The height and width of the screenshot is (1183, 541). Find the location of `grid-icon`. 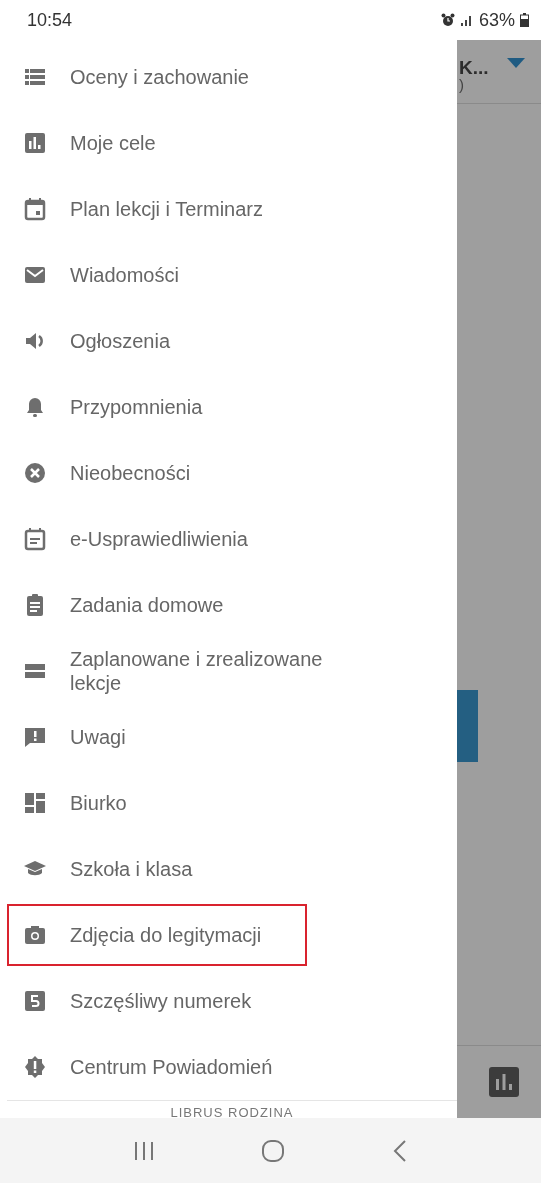

grid-icon is located at coordinates (35, 803).